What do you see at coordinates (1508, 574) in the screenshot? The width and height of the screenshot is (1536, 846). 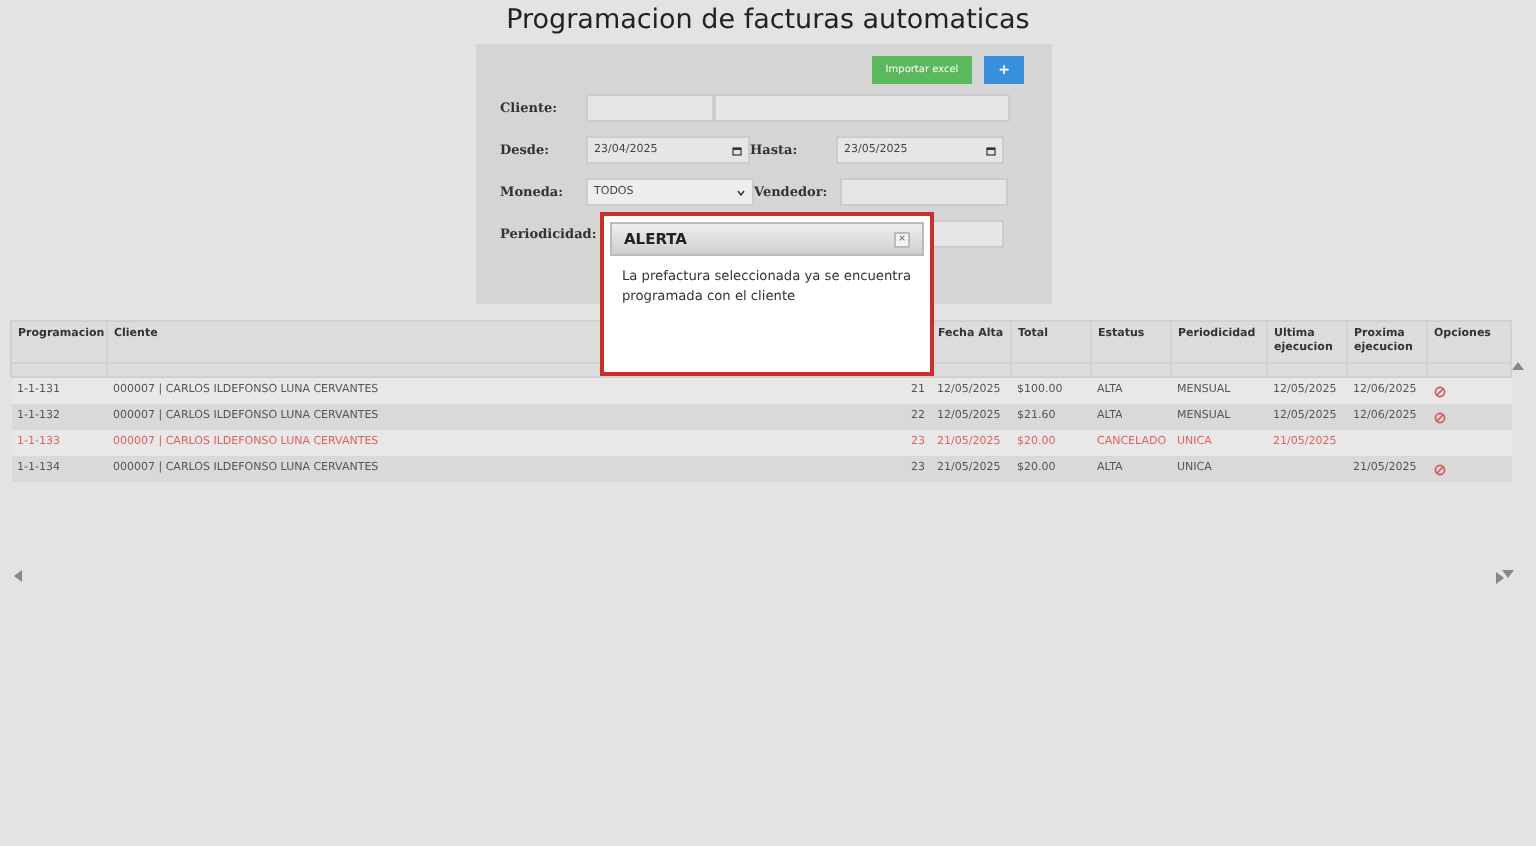 I see `scroll-down-icon` at bounding box center [1508, 574].